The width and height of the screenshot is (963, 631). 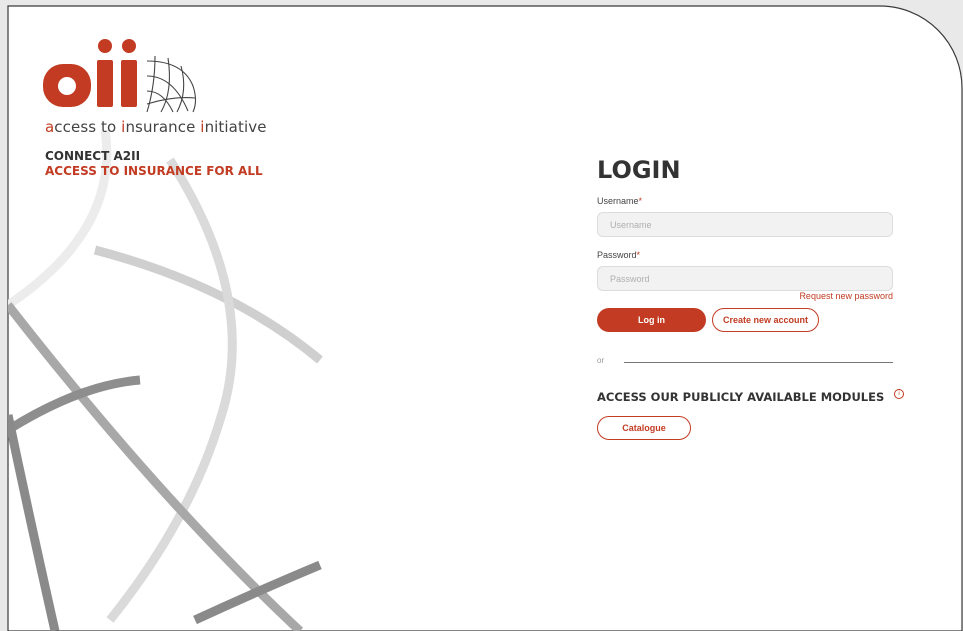 I want to click on login-button: Log in, so click(x=651, y=320).